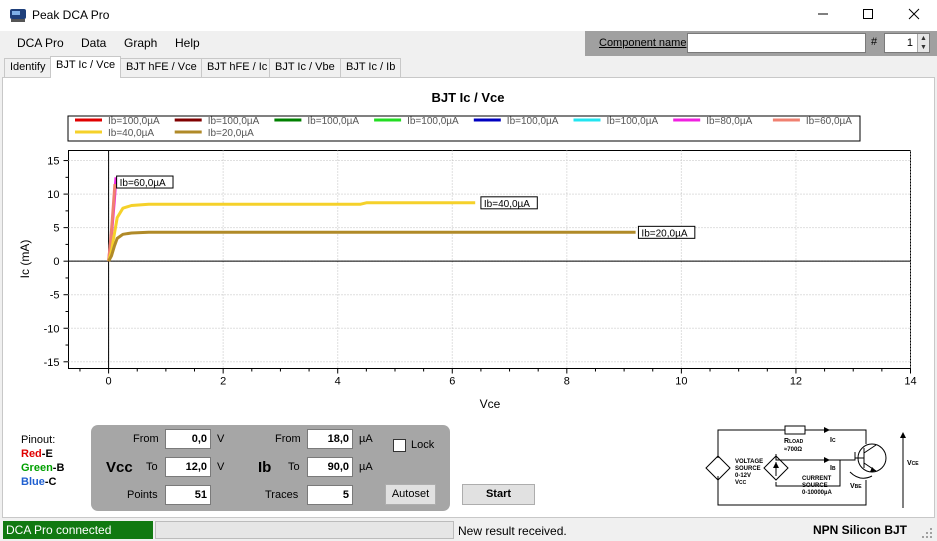 This screenshot has height=541, width=937. I want to click on x-tick-label: 12, so click(796, 382).